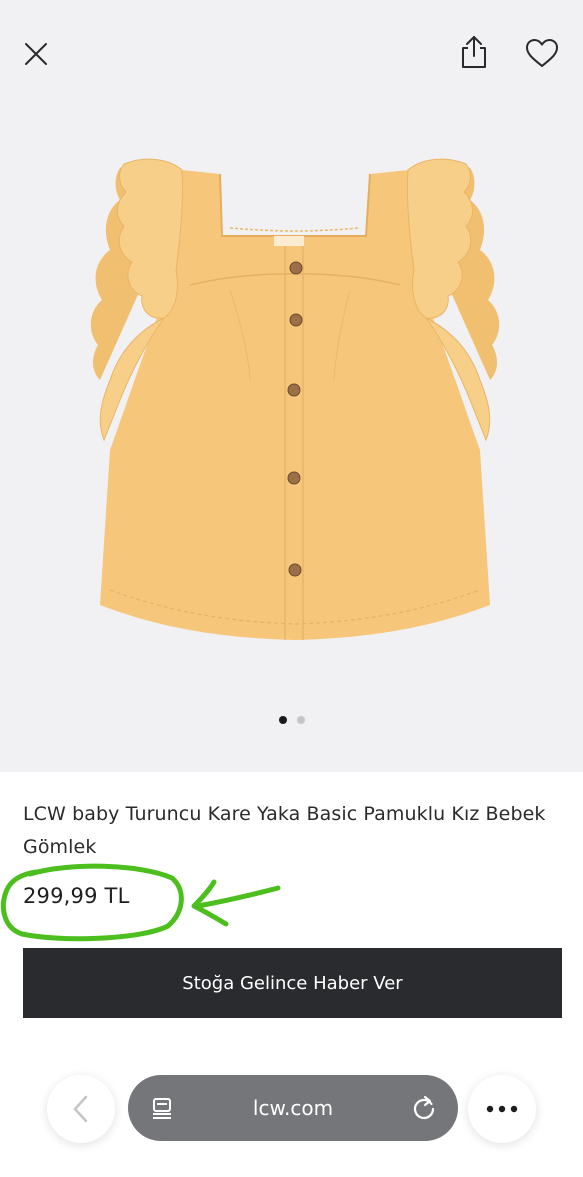  I want to click on share-icon, so click(474, 52).